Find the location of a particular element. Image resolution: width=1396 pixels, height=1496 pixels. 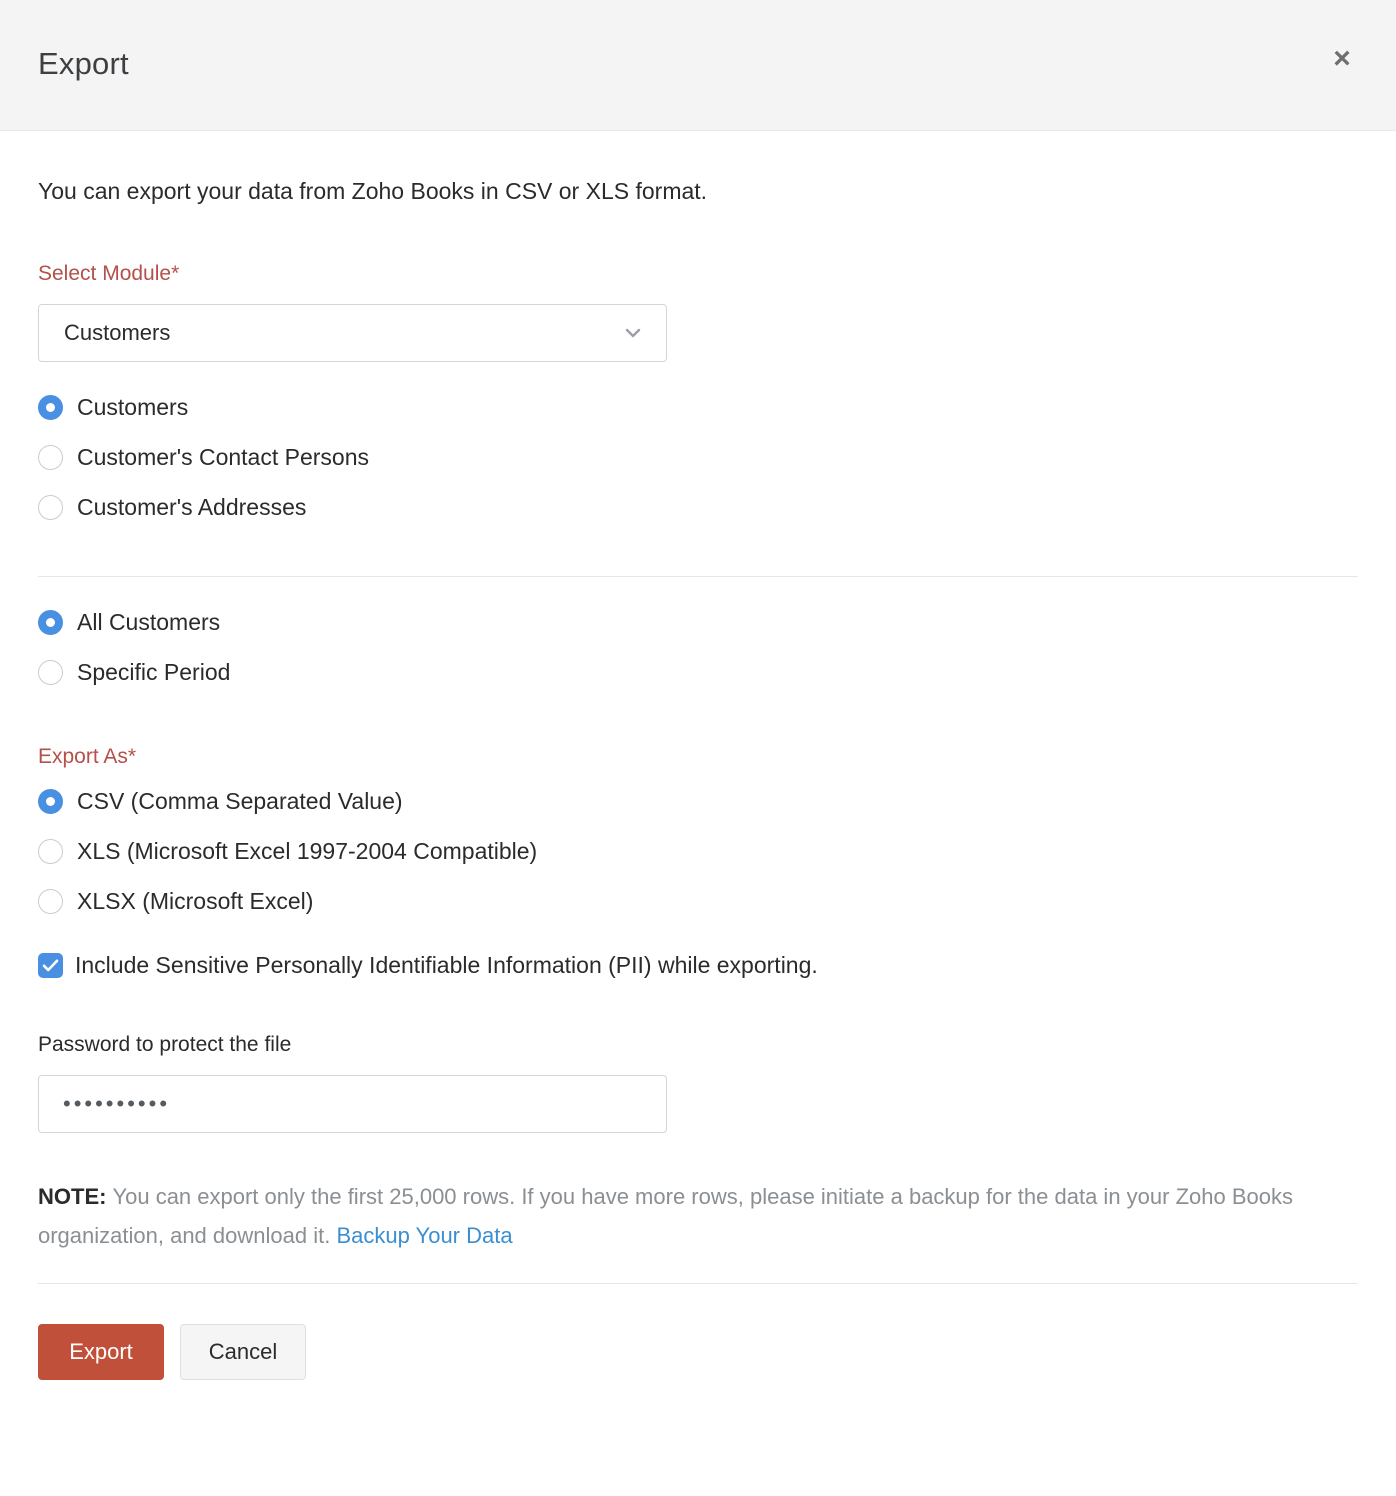

radio-label: CSV (Comma Separated Value) is located at coordinates (240, 801).